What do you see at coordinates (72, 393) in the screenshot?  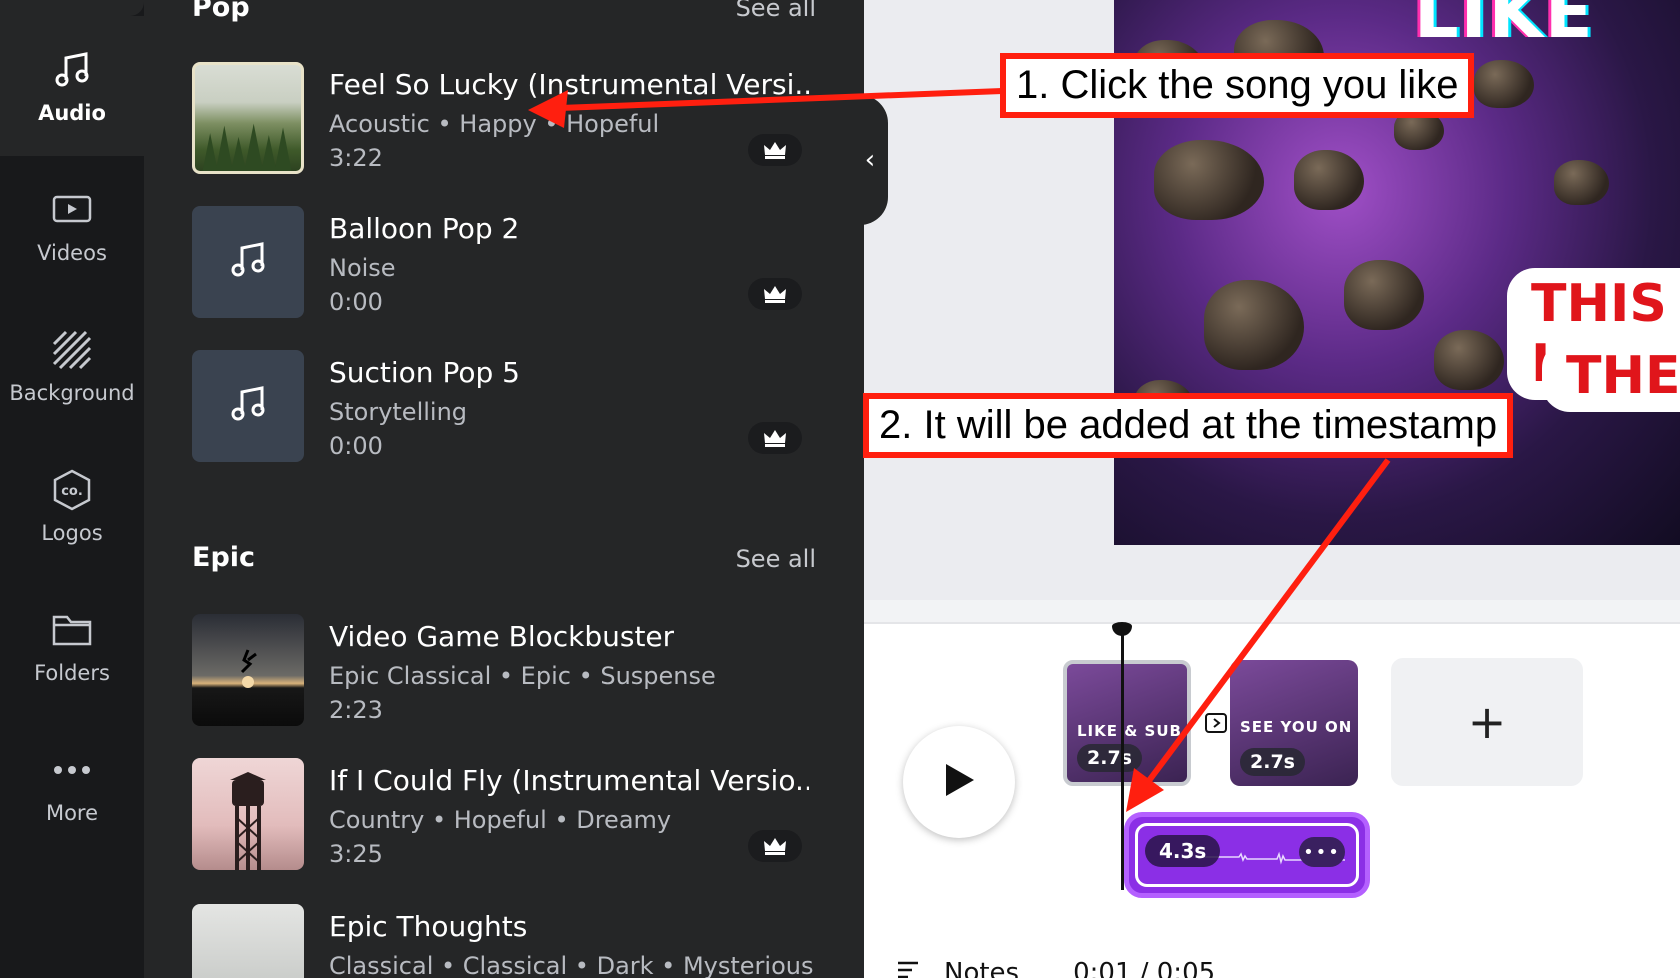 I see `sidebar-item-label: Background` at bounding box center [72, 393].